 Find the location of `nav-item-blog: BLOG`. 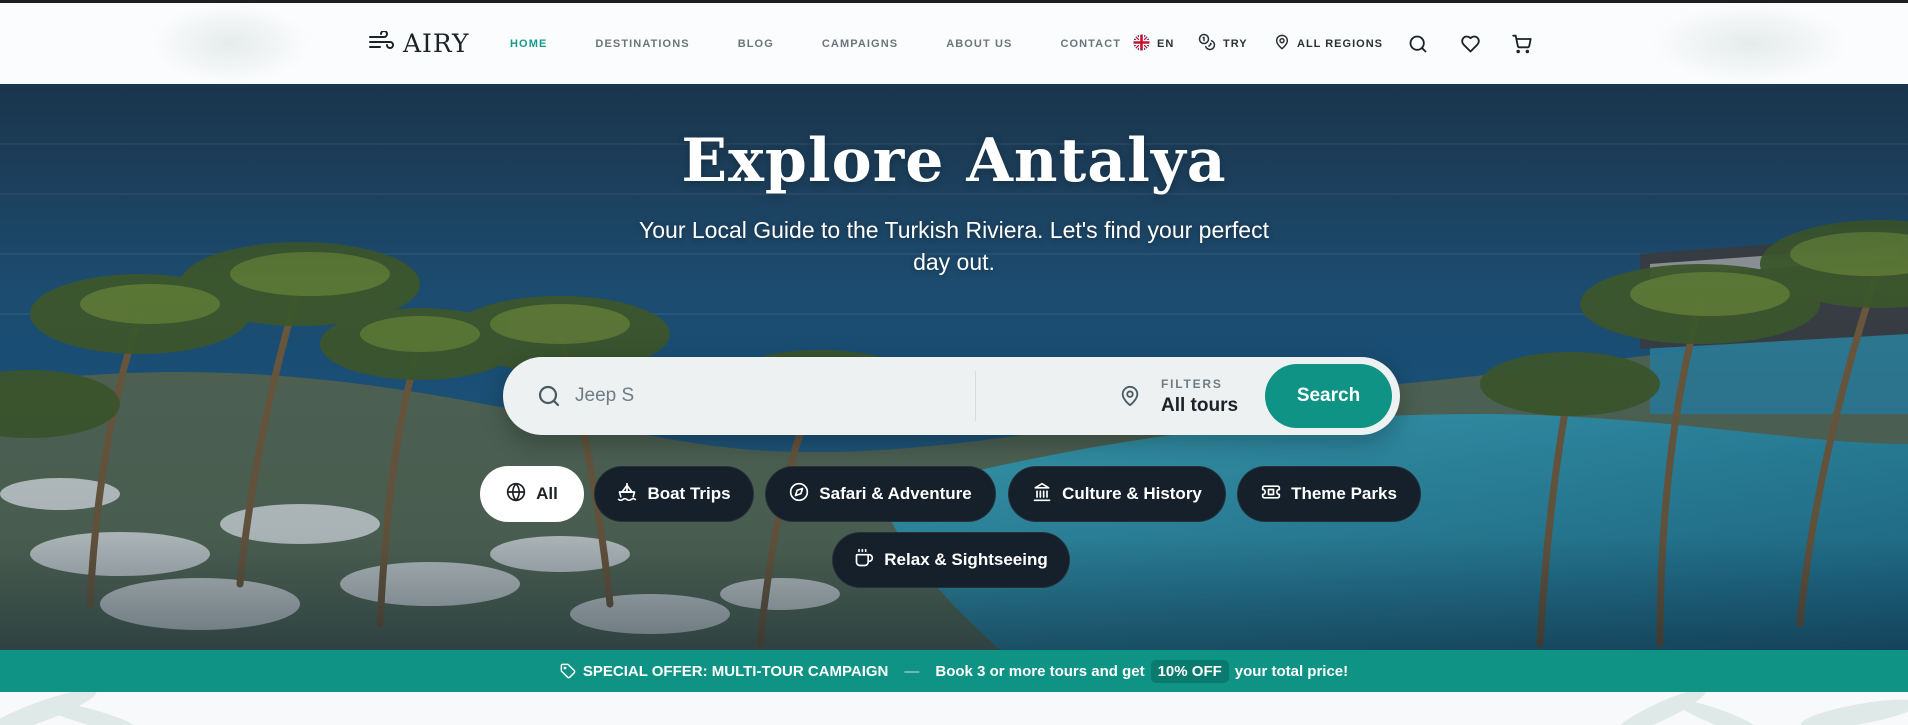

nav-item-blog: BLOG is located at coordinates (756, 44).